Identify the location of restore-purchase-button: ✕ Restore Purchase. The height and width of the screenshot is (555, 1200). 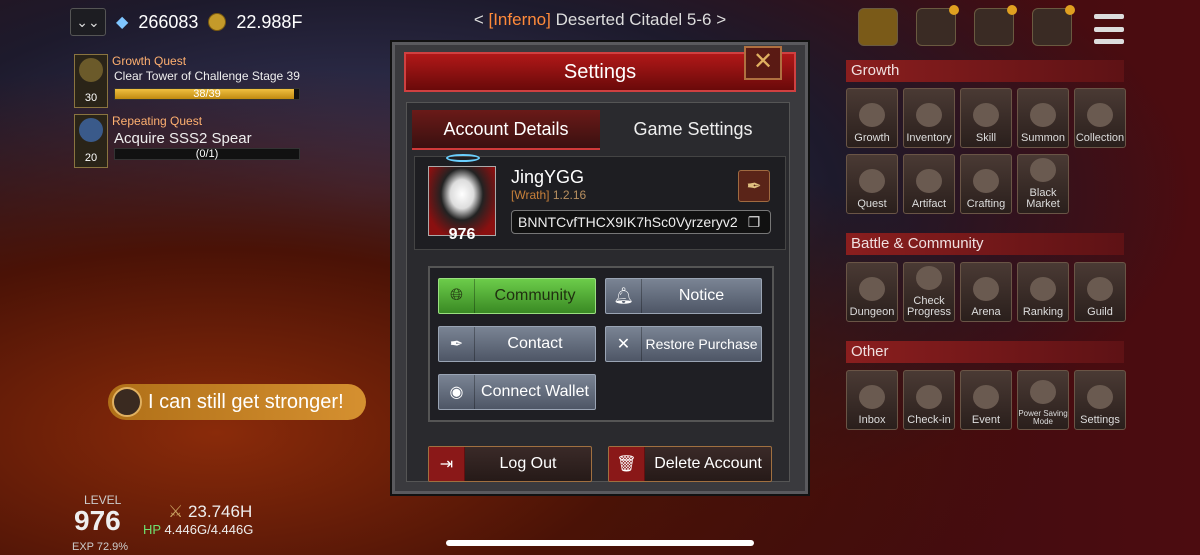
(683, 344).